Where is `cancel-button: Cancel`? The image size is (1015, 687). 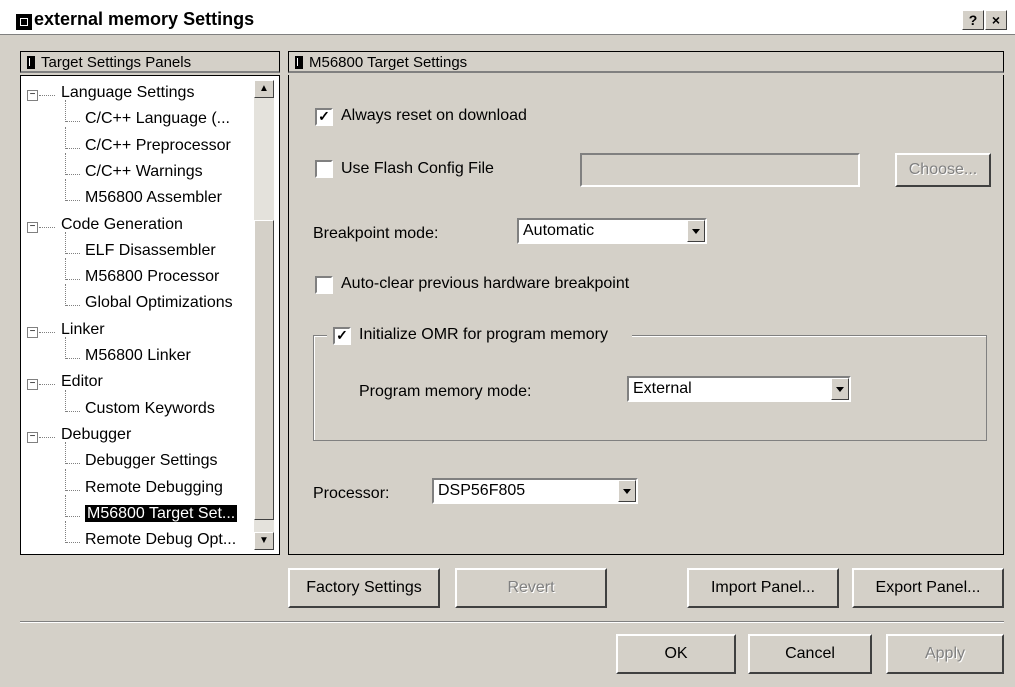 cancel-button: Cancel is located at coordinates (810, 654).